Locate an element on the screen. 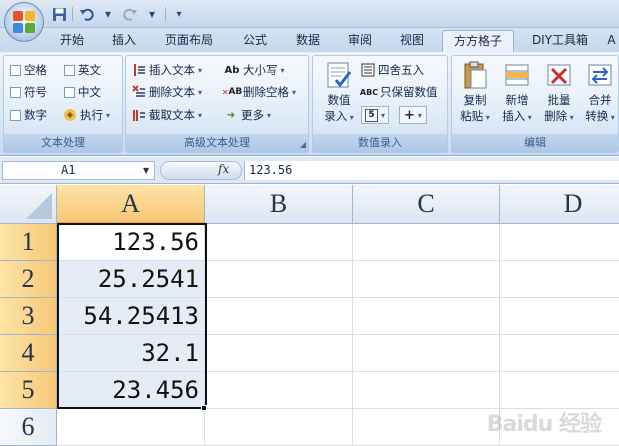  cell-c6 is located at coordinates (426, 427).